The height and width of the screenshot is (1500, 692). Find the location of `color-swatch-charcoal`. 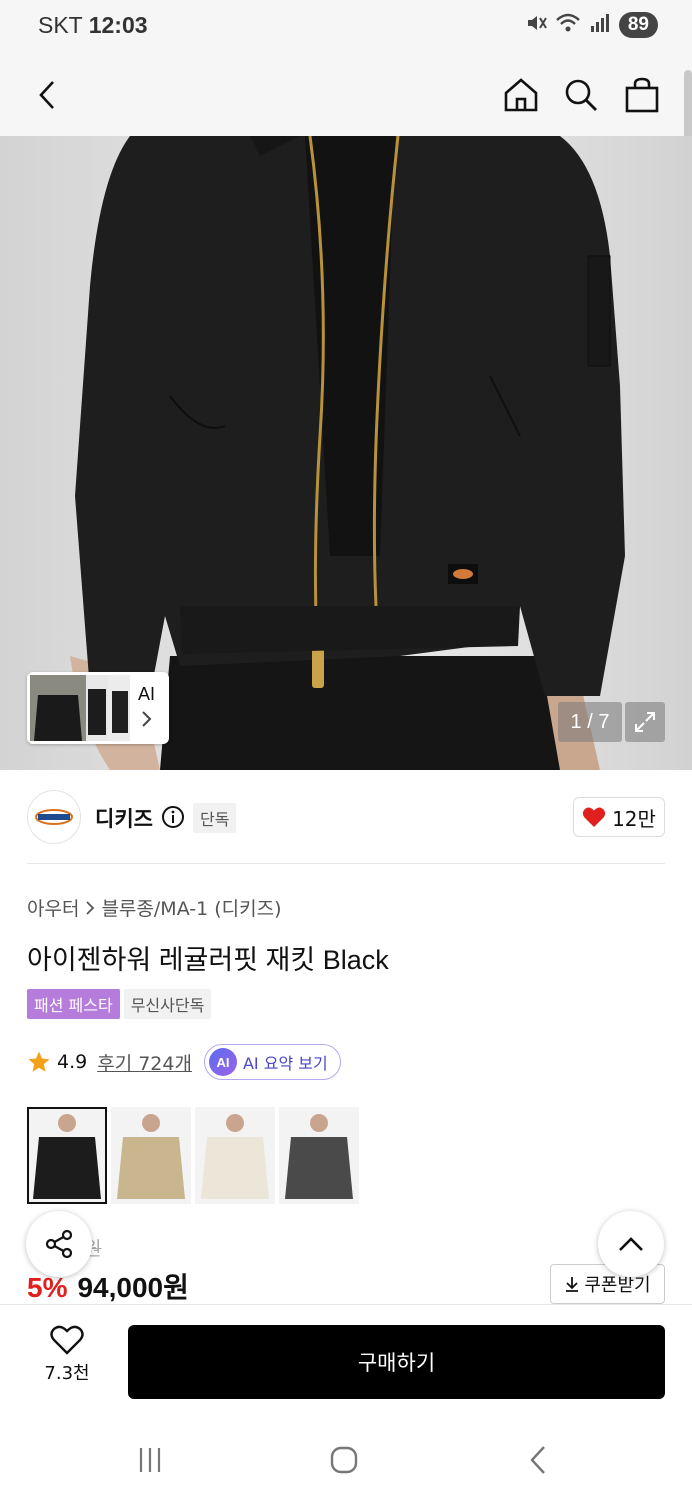

color-swatch-charcoal is located at coordinates (319, 1155).